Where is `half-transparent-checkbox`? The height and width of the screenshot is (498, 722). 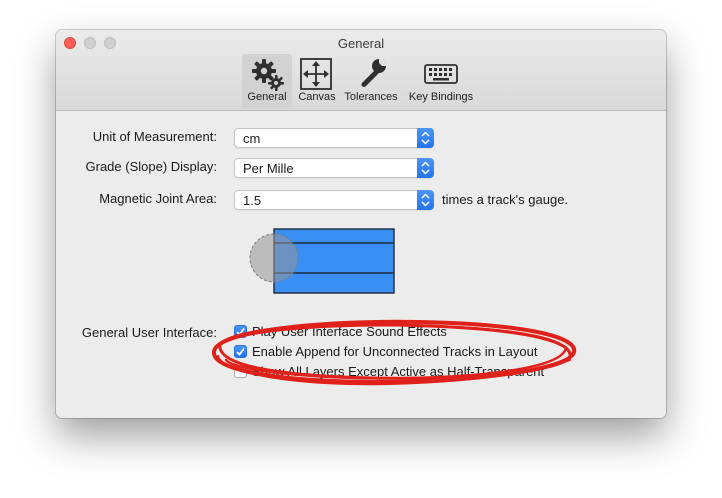
half-transparent-checkbox is located at coordinates (240, 371).